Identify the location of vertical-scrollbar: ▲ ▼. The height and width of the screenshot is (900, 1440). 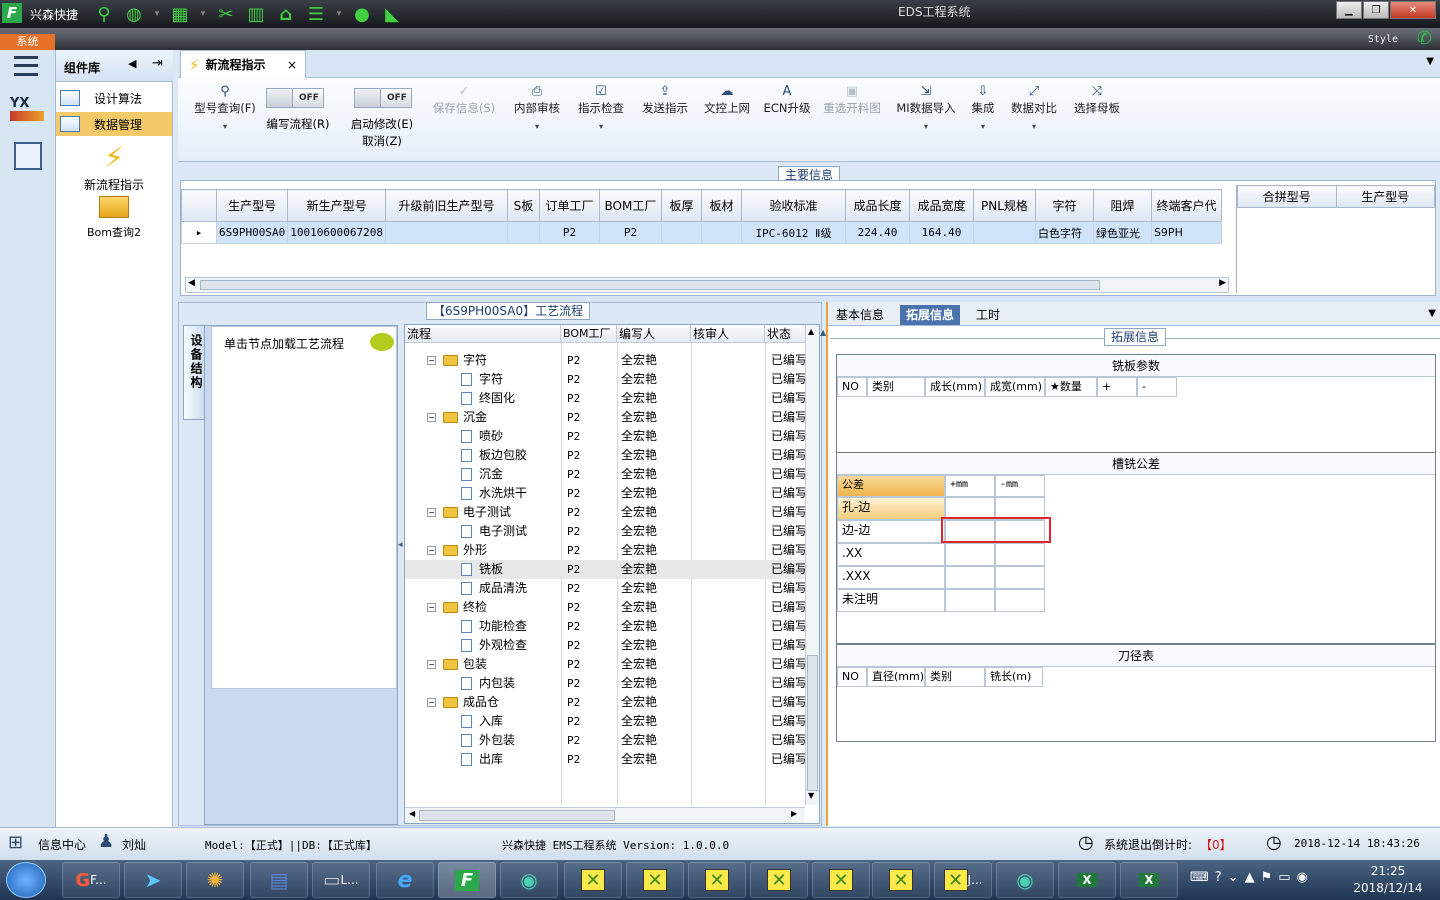
(812, 565).